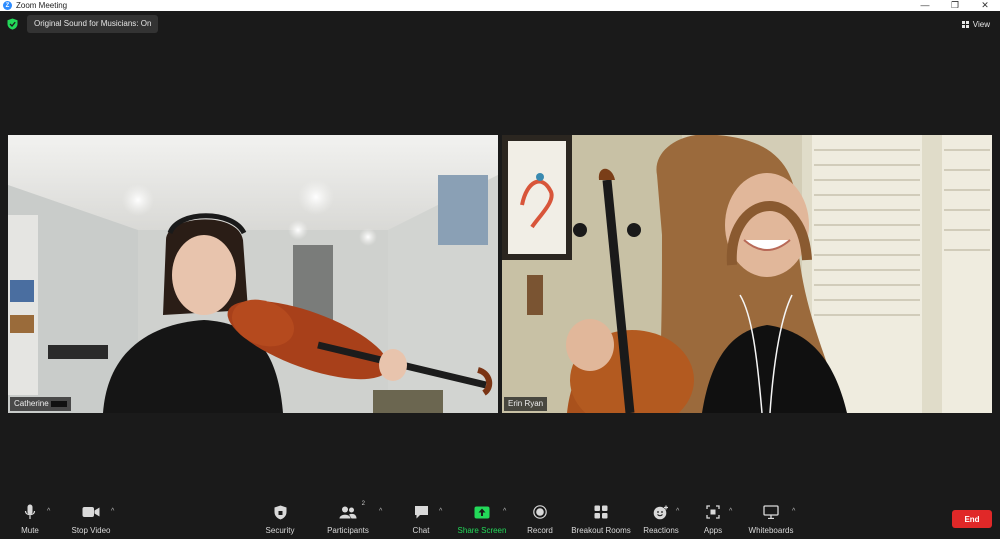  I want to click on share-screen-icon-wrap, so click(482, 512).